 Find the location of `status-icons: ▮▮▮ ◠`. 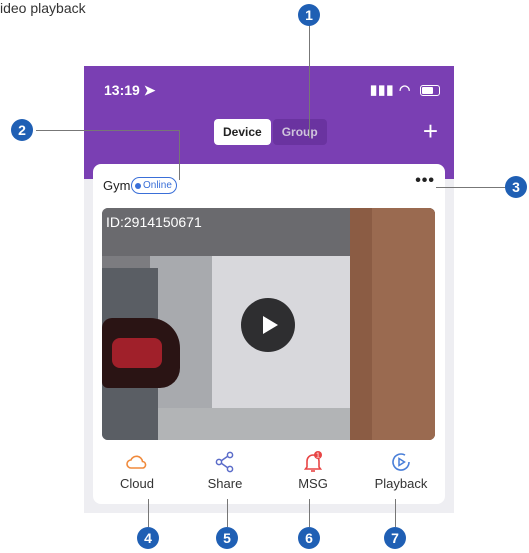

status-icons: ▮▮▮ ◠ is located at coordinates (405, 90).